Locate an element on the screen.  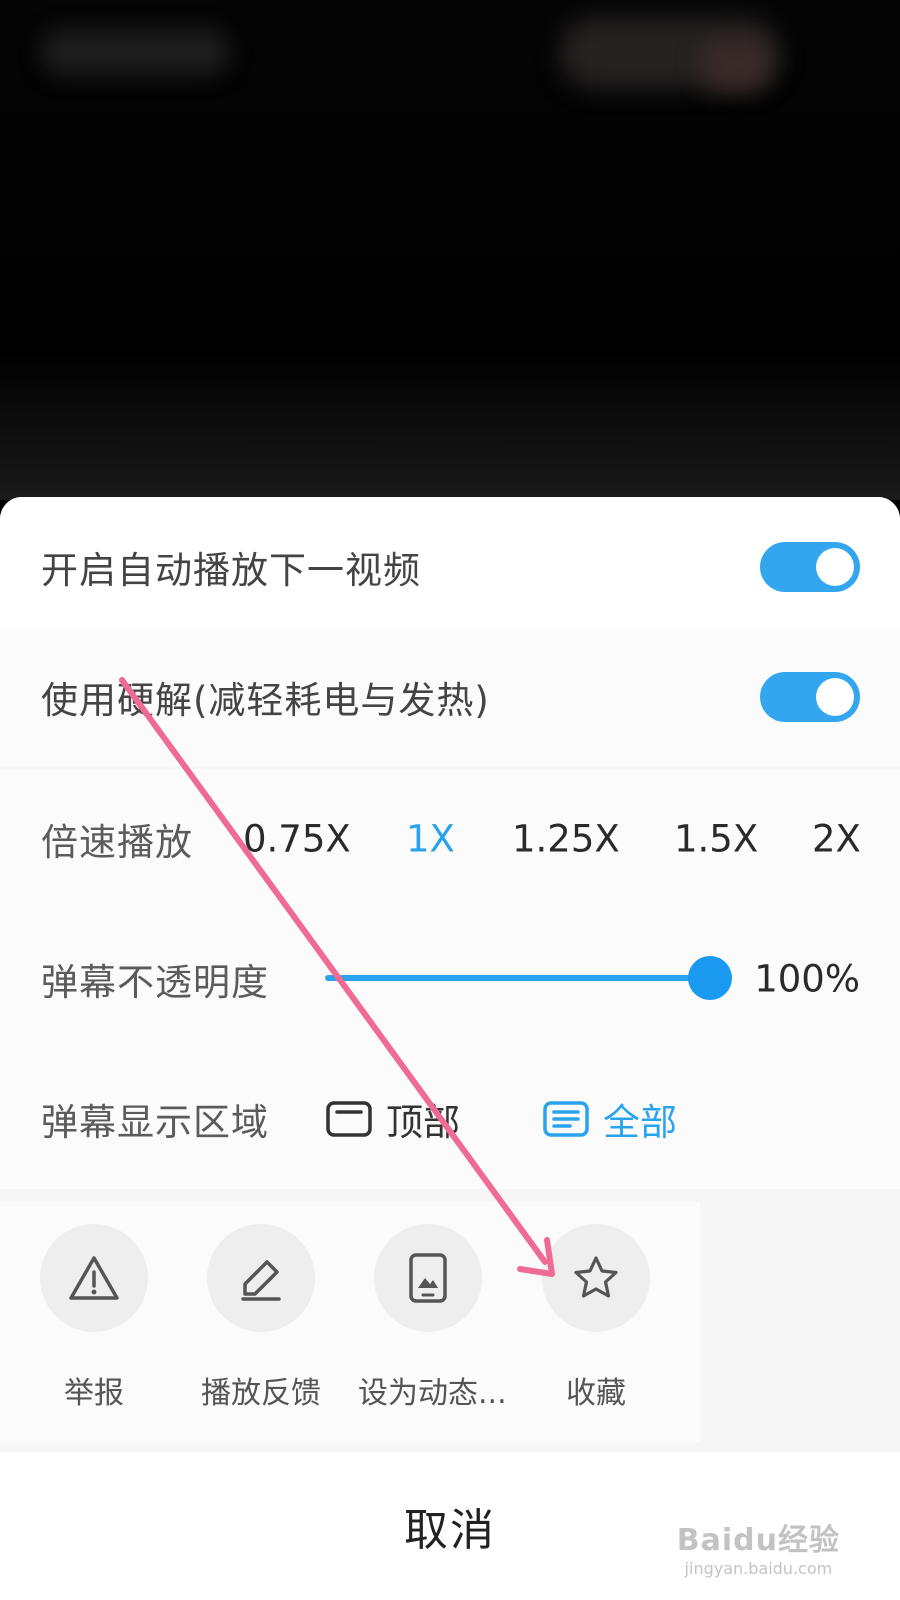
feedback-label: 播放反馈 is located at coordinates (261, 1393).